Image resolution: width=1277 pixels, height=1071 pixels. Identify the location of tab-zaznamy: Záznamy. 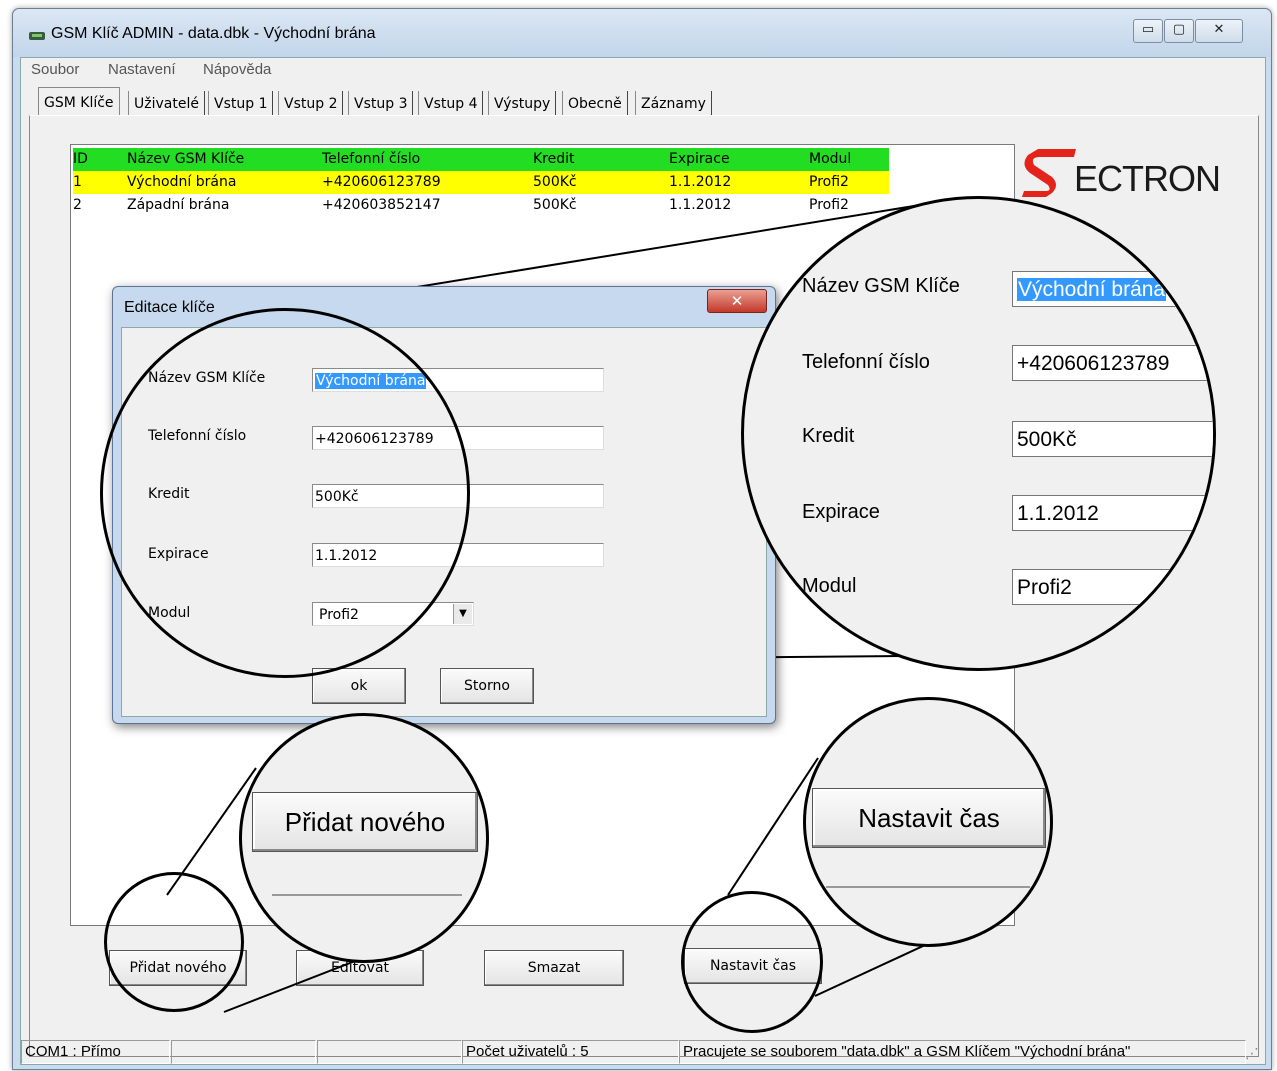
(673, 103).